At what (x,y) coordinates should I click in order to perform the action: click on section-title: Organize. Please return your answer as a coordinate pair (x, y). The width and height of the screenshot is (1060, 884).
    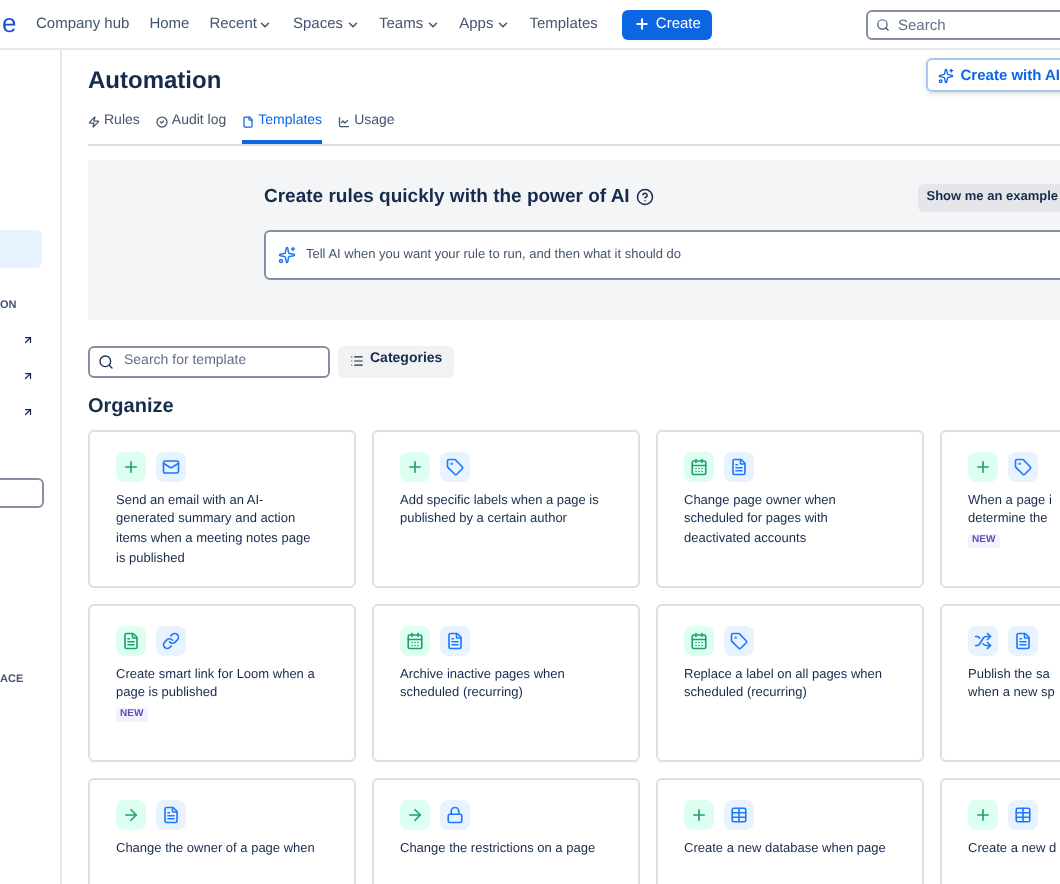
    Looking at the image, I should click on (132, 406).